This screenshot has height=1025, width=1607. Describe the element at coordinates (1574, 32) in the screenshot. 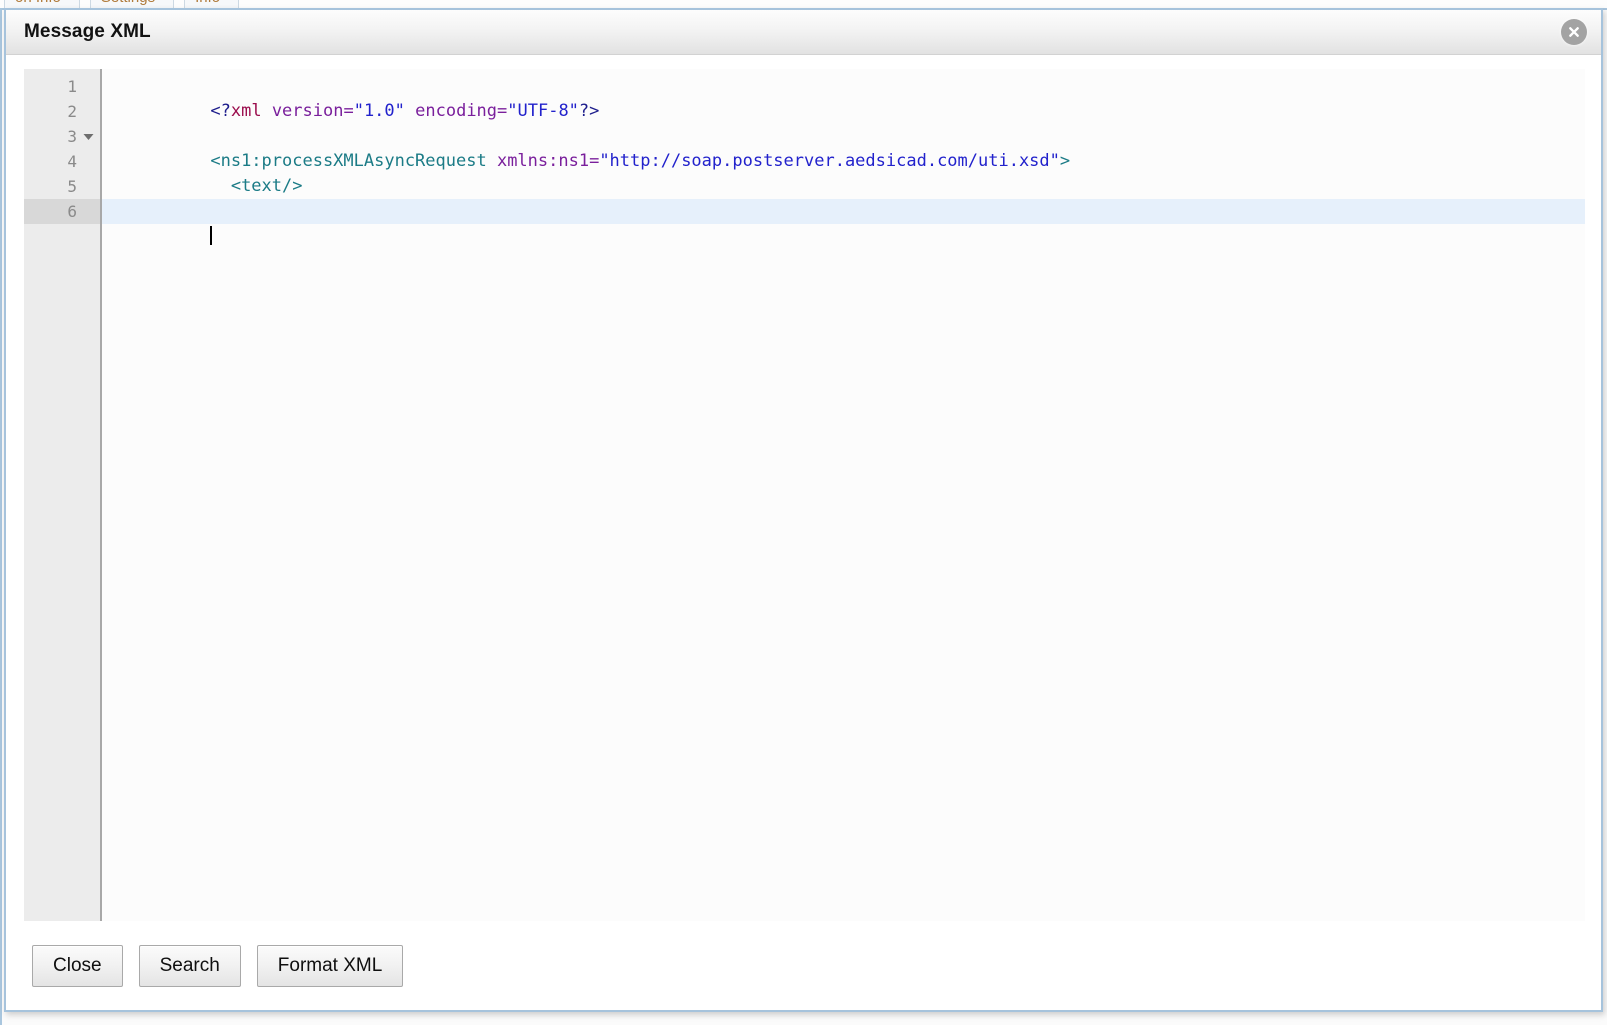

I see `close-circle-icon` at that location.